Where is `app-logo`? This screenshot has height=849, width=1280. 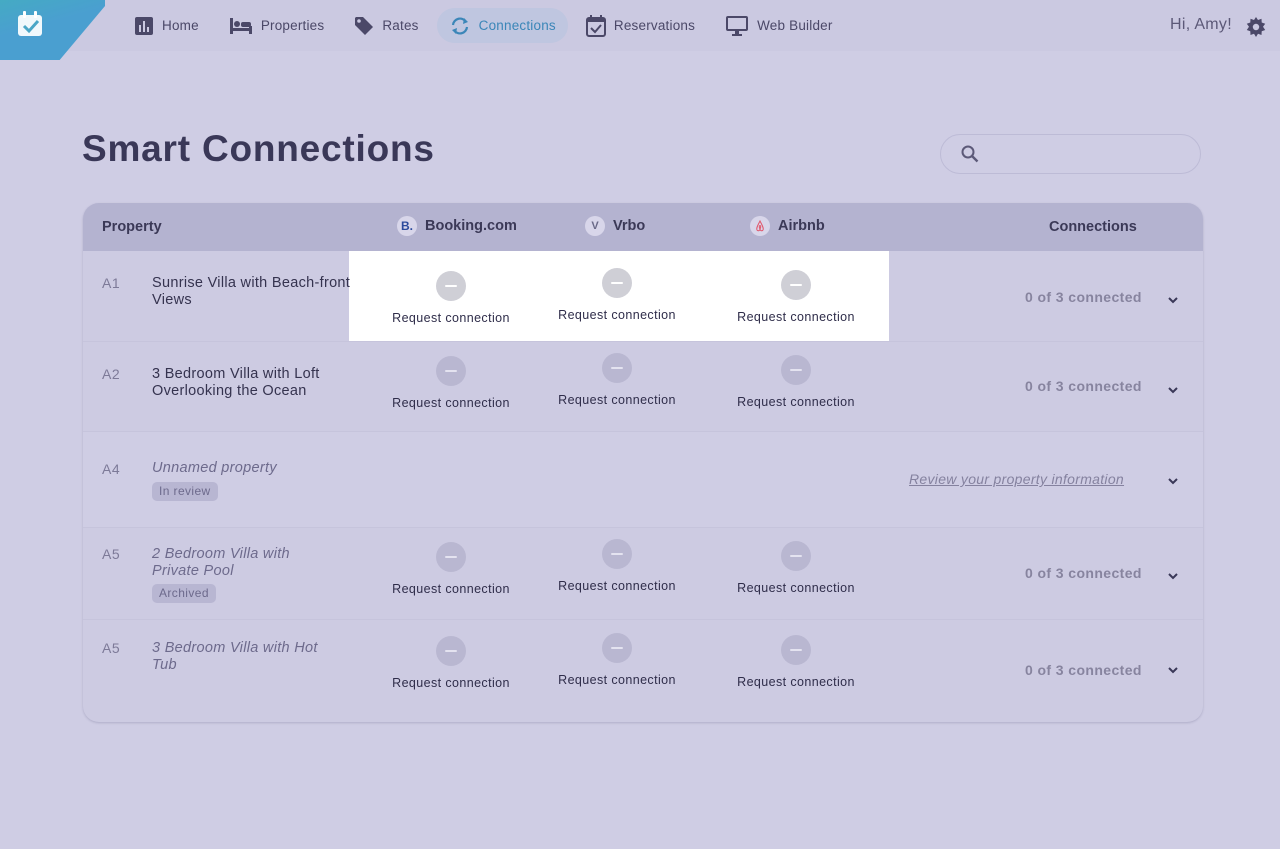
app-logo is located at coordinates (52, 31).